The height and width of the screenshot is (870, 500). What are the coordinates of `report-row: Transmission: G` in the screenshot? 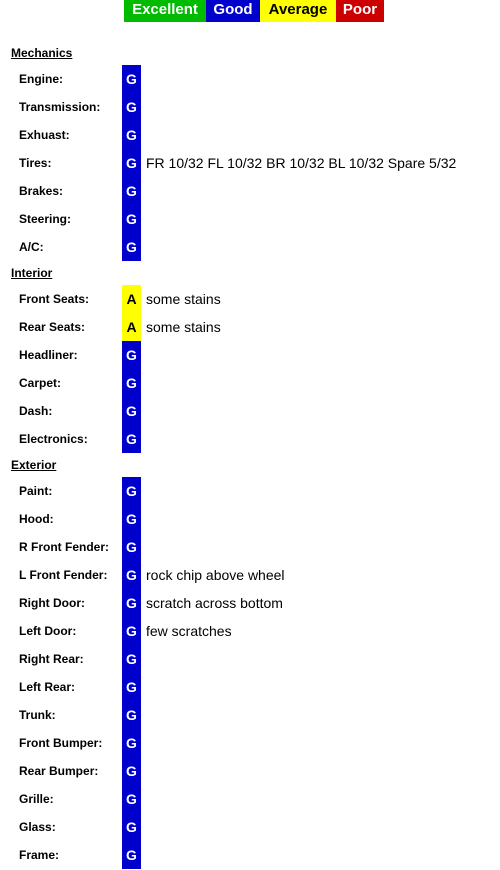 It's located at (250, 107).